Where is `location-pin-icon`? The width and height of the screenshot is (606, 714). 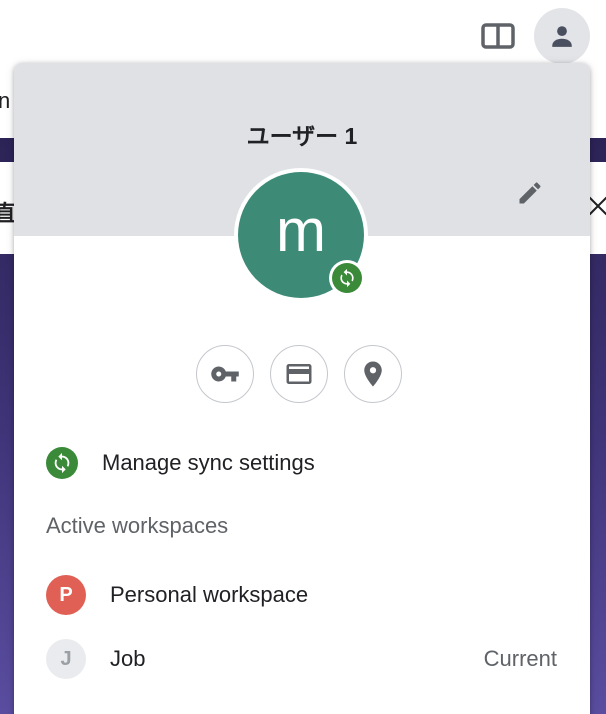 location-pin-icon is located at coordinates (373, 374).